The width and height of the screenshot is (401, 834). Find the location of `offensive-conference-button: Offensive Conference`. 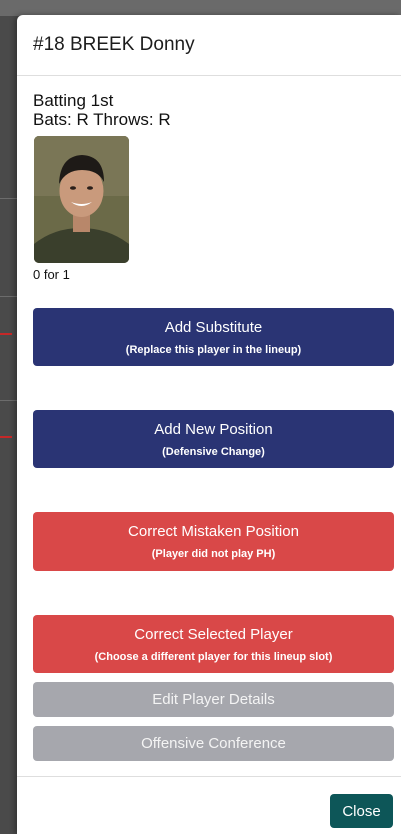

offensive-conference-button: Offensive Conference is located at coordinates (213, 743).